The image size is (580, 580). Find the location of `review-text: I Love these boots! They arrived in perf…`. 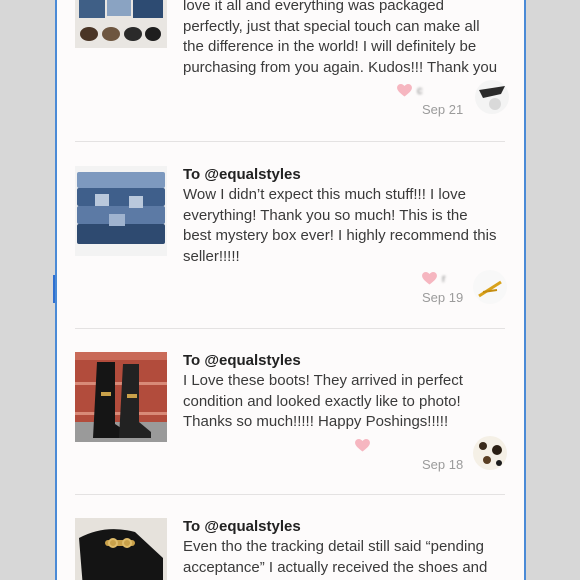

review-text: I Love these boots! They arrived in perf… is located at coordinates (323, 401).